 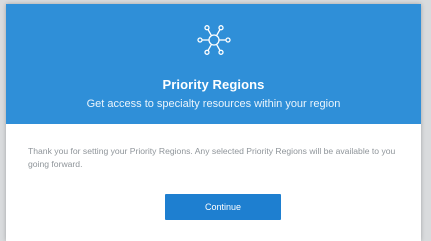 What do you see at coordinates (213, 40) in the screenshot?
I see `network-hub-icon` at bounding box center [213, 40].